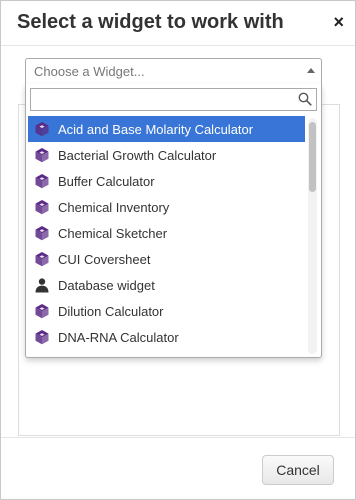 The width and height of the screenshot is (356, 500). Describe the element at coordinates (312, 157) in the screenshot. I see `scrollbar-thumb` at that location.